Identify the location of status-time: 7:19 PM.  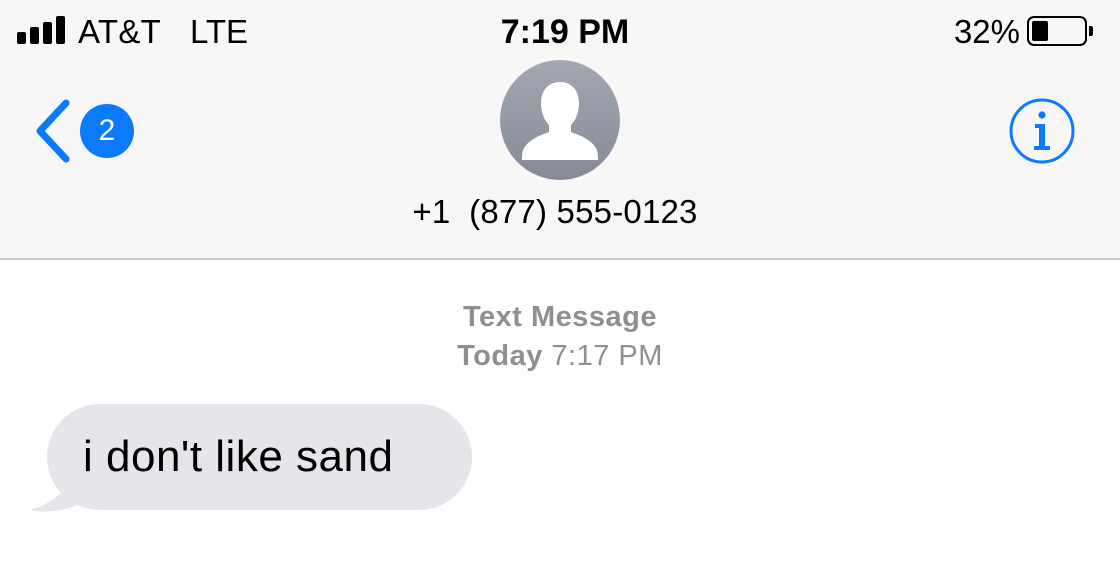
(565, 32).